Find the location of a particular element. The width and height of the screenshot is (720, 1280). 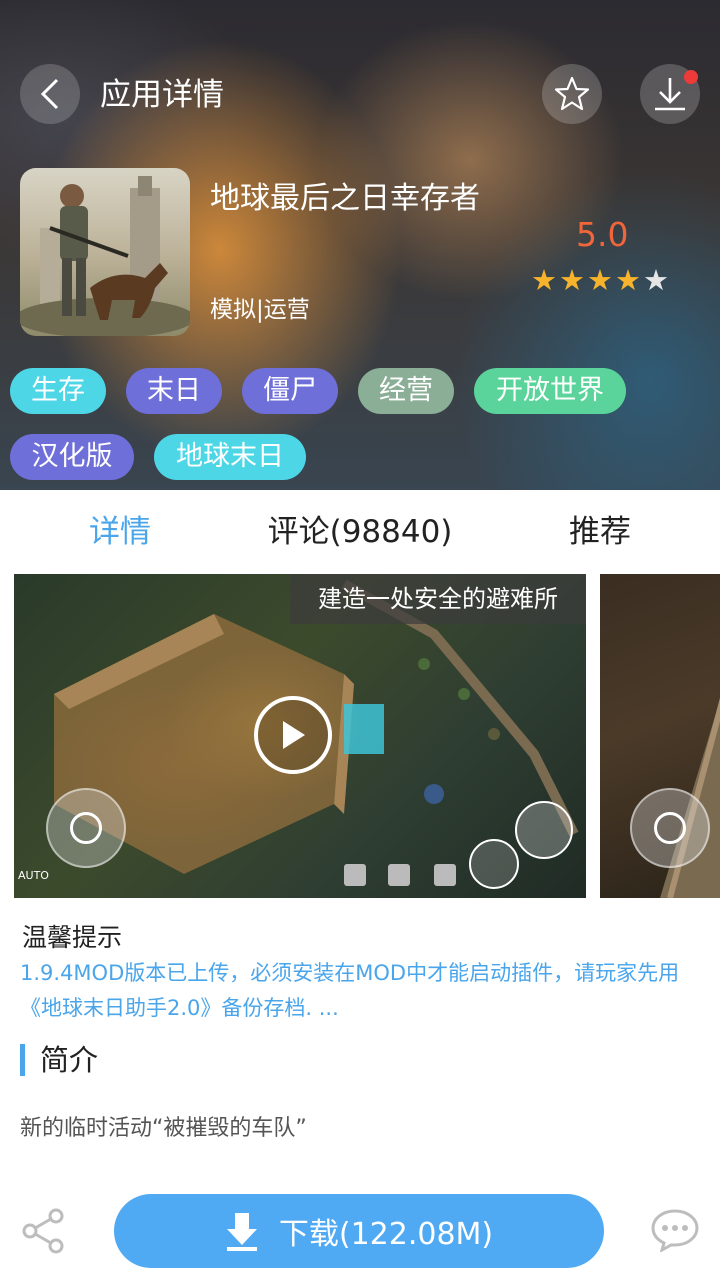

tag-chip: 生存 is located at coordinates (58, 391).